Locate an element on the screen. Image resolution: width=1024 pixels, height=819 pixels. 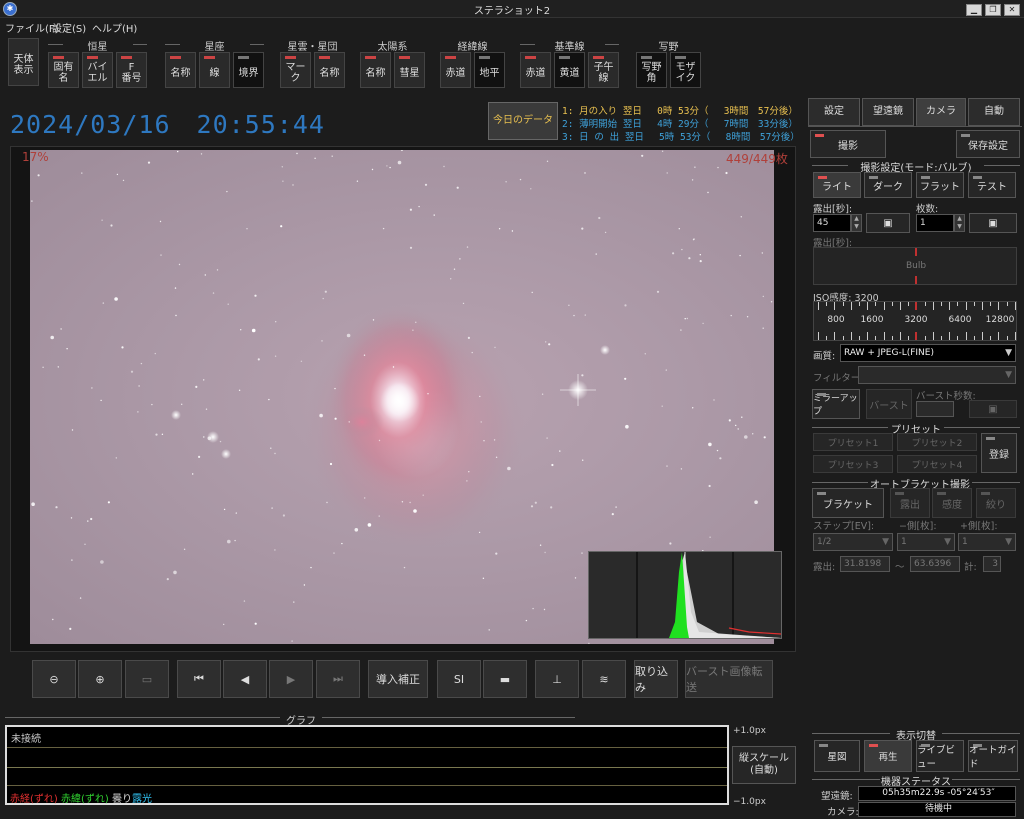
plus-select: 1 ▼ is located at coordinates (987, 542).